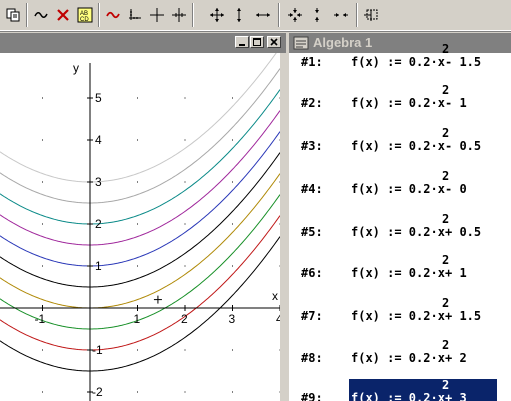 This screenshot has height=401, width=511. I want to click on expression-row: #5: f(x) := 0.2·x 2 + 0.5, so click(400, 227).